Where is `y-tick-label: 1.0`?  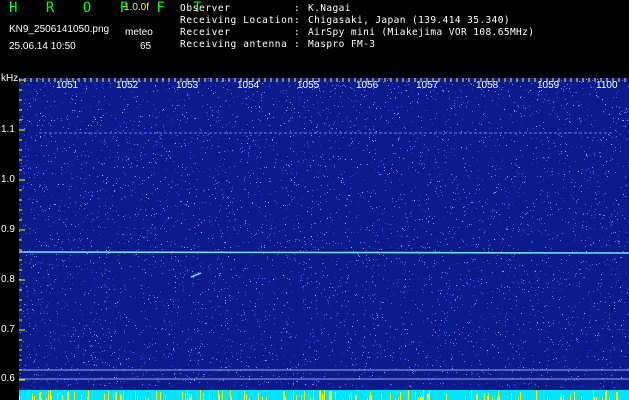
y-tick-label: 1.0 is located at coordinates (8, 179).